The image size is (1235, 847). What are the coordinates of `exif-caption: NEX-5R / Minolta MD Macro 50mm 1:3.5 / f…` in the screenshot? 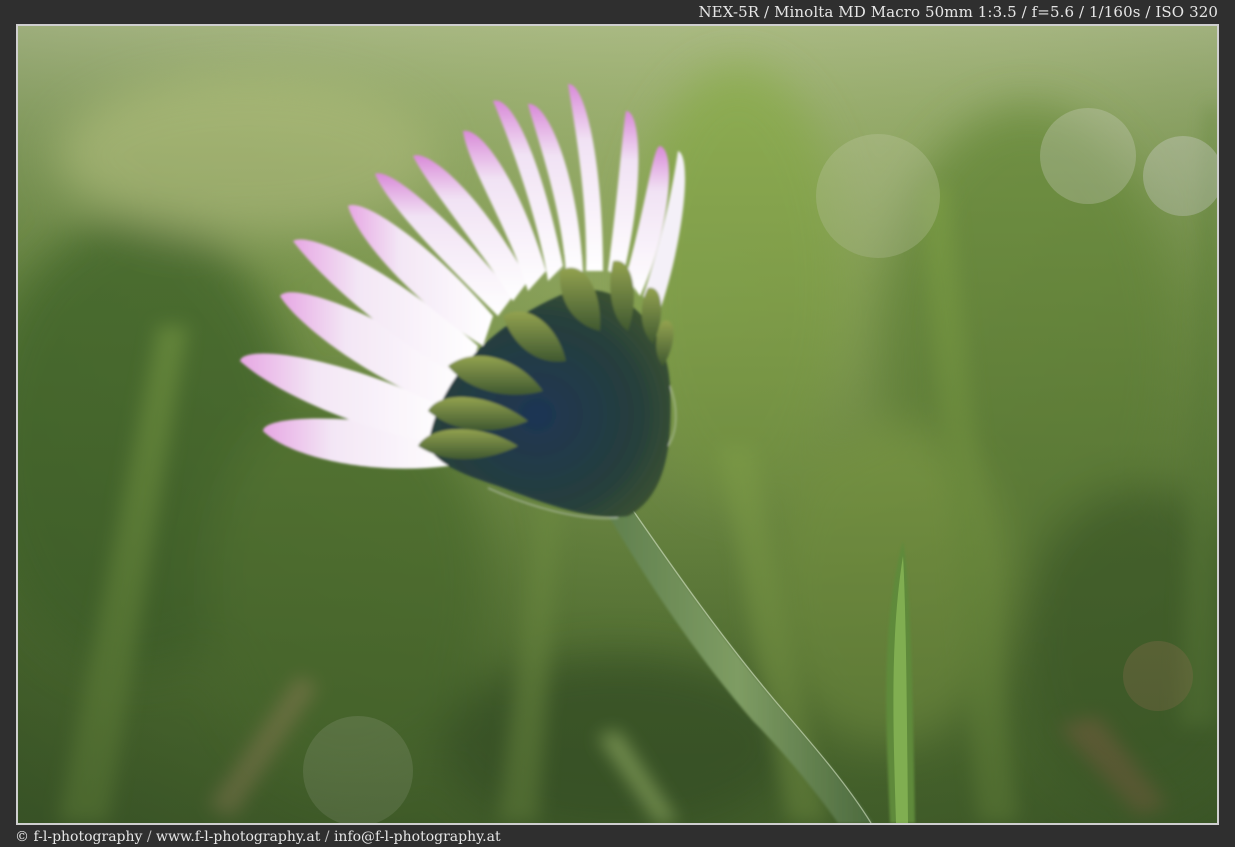 It's located at (958, 12).